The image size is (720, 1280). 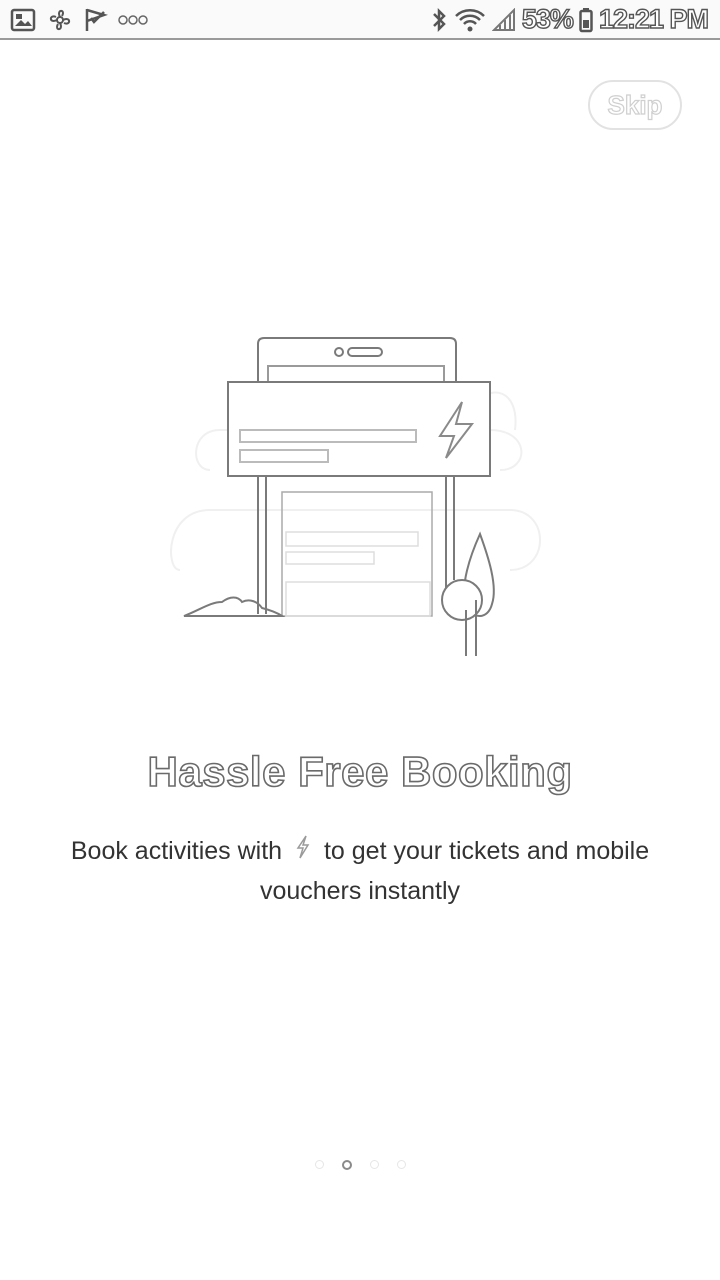 I want to click on checkmark-flag-icon, so click(x=96, y=20).